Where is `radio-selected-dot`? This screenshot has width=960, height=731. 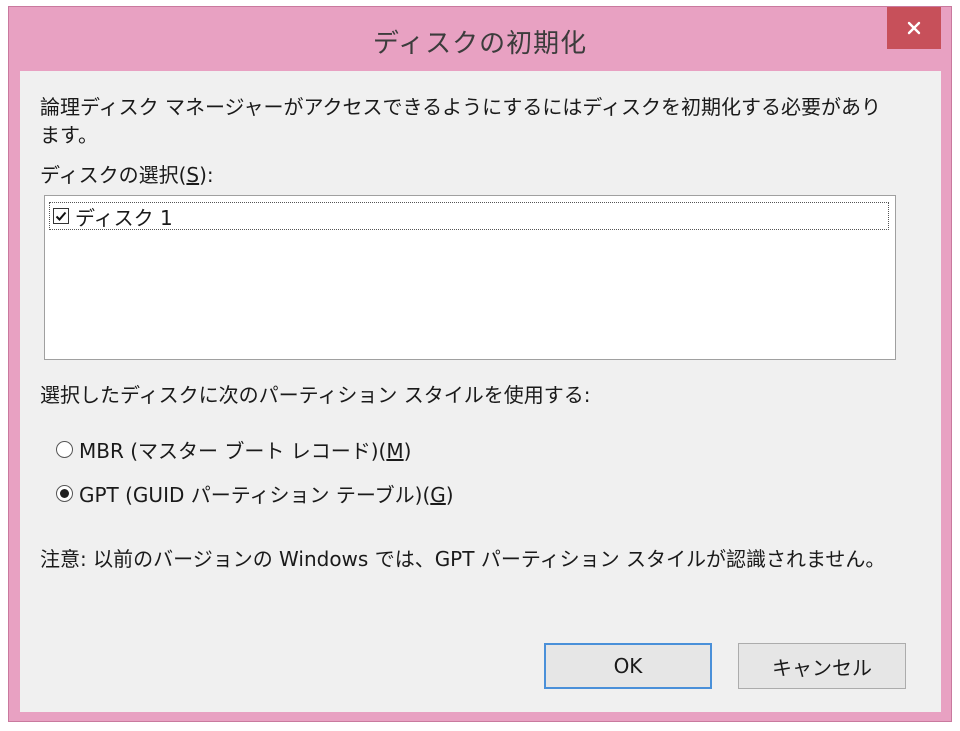
radio-selected-dot is located at coordinates (64, 493).